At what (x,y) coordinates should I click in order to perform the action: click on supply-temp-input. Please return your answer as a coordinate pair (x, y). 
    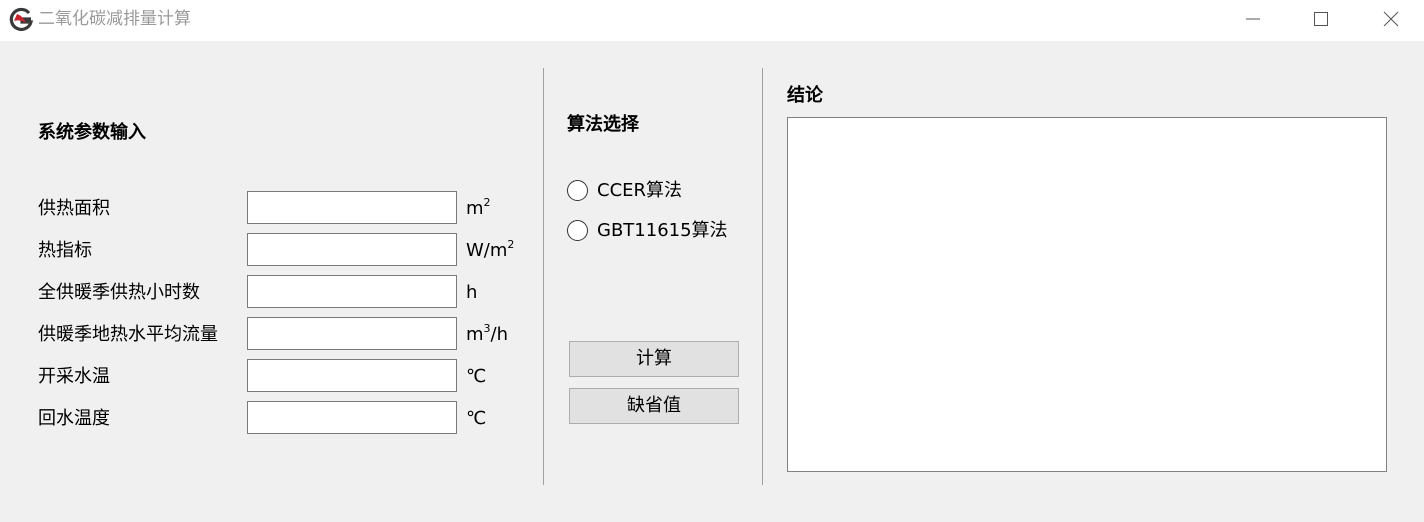
    Looking at the image, I should click on (352, 375).